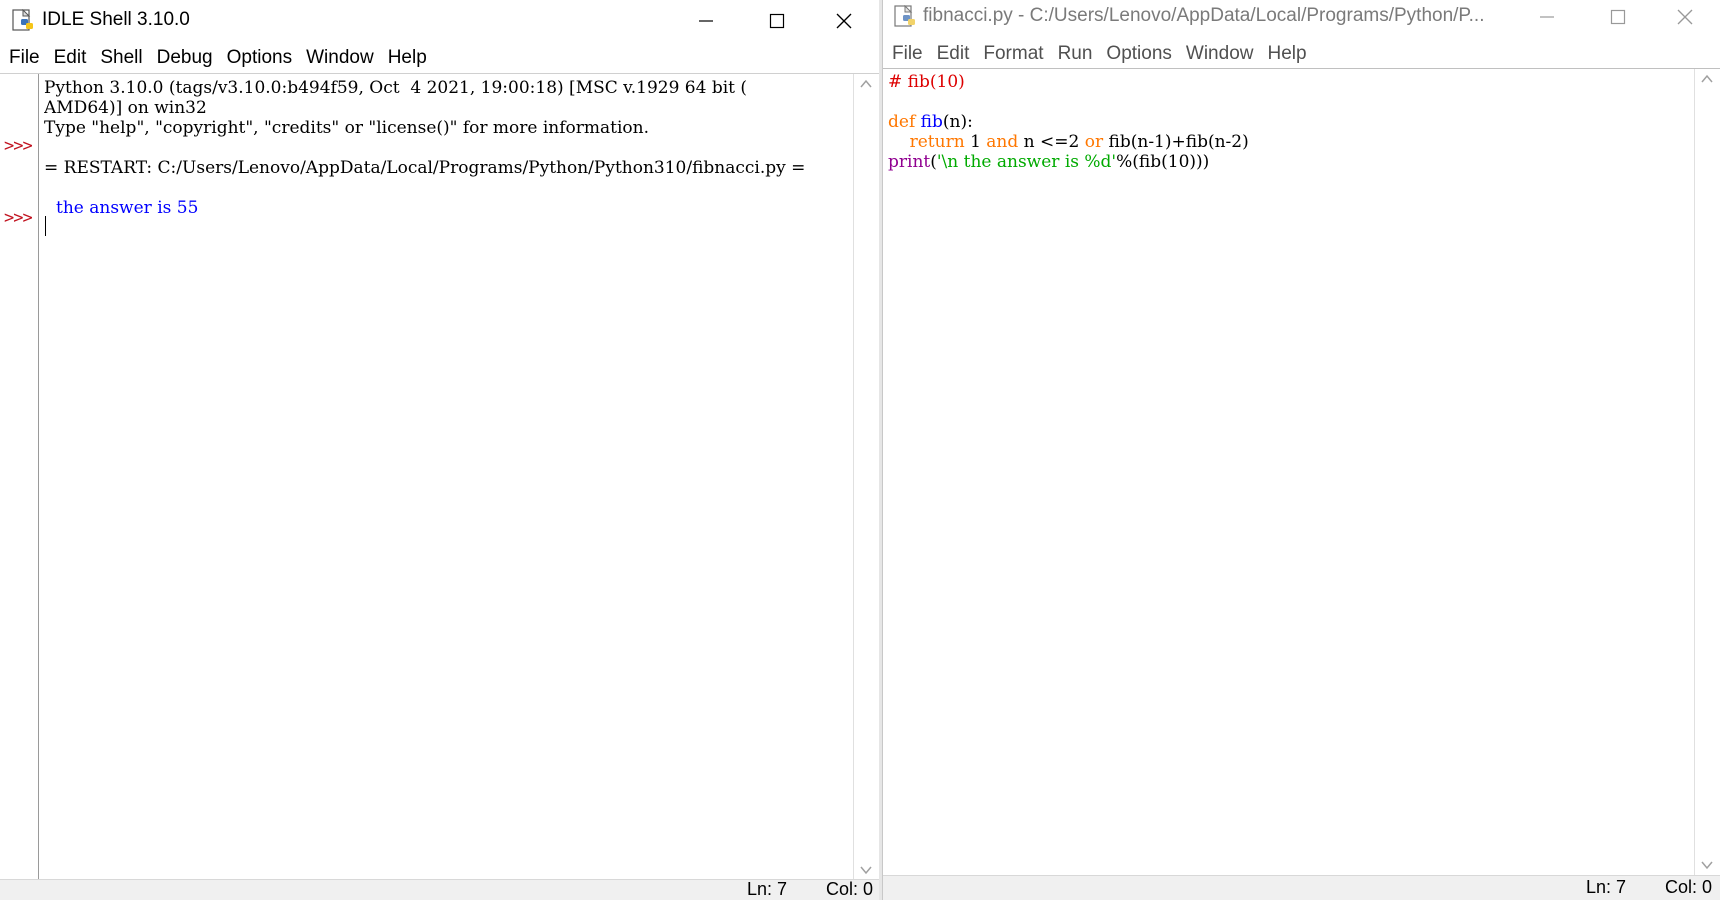 The height and width of the screenshot is (900, 1720). Describe the element at coordinates (975, 142) in the screenshot. I see `code-text: 1` at that location.